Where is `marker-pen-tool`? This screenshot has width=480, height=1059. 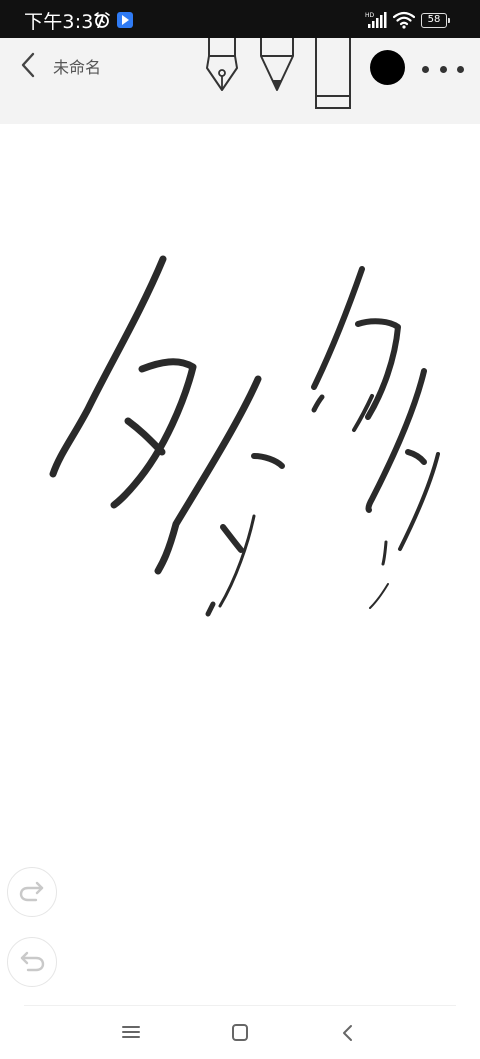
marker-pen-tool is located at coordinates (277, 68).